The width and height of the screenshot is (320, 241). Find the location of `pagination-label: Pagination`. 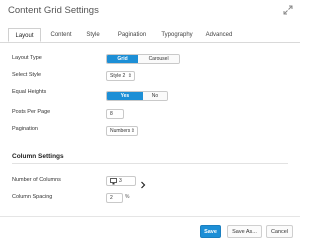

pagination-label: Pagination is located at coordinates (25, 129).